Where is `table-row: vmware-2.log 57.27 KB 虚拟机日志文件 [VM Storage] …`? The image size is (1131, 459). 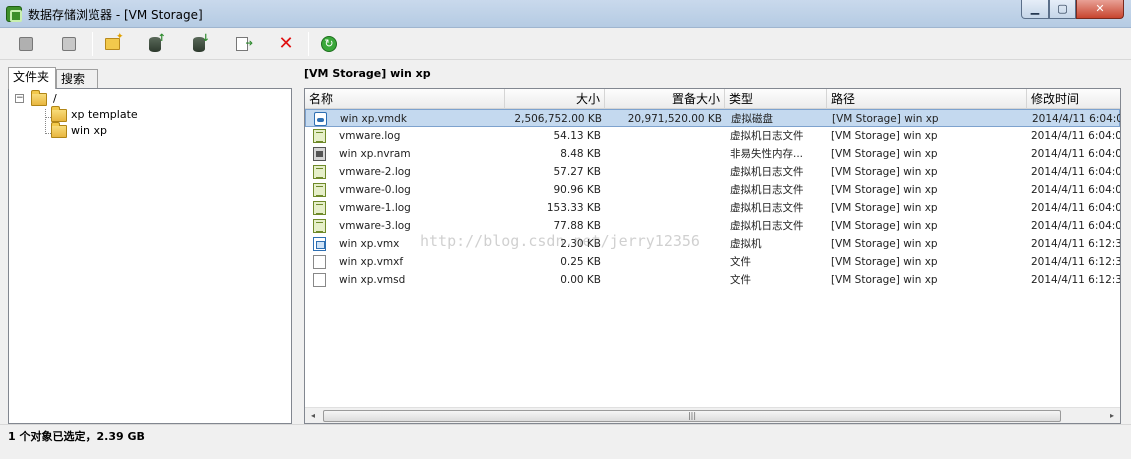 table-row: vmware-2.log 57.27 KB 虚拟机日志文件 [VM Storage] … is located at coordinates (712, 172).